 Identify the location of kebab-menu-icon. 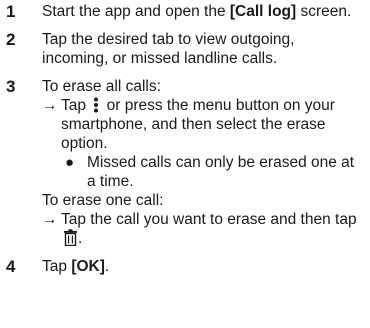
(96, 105).